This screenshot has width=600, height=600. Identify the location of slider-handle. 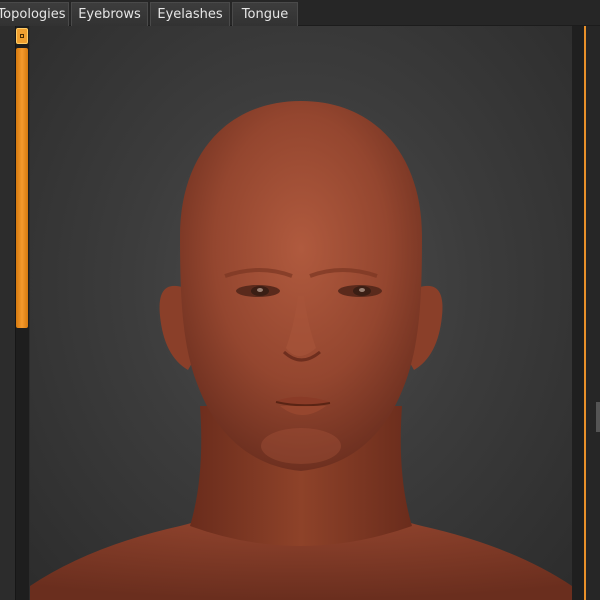
(22, 36).